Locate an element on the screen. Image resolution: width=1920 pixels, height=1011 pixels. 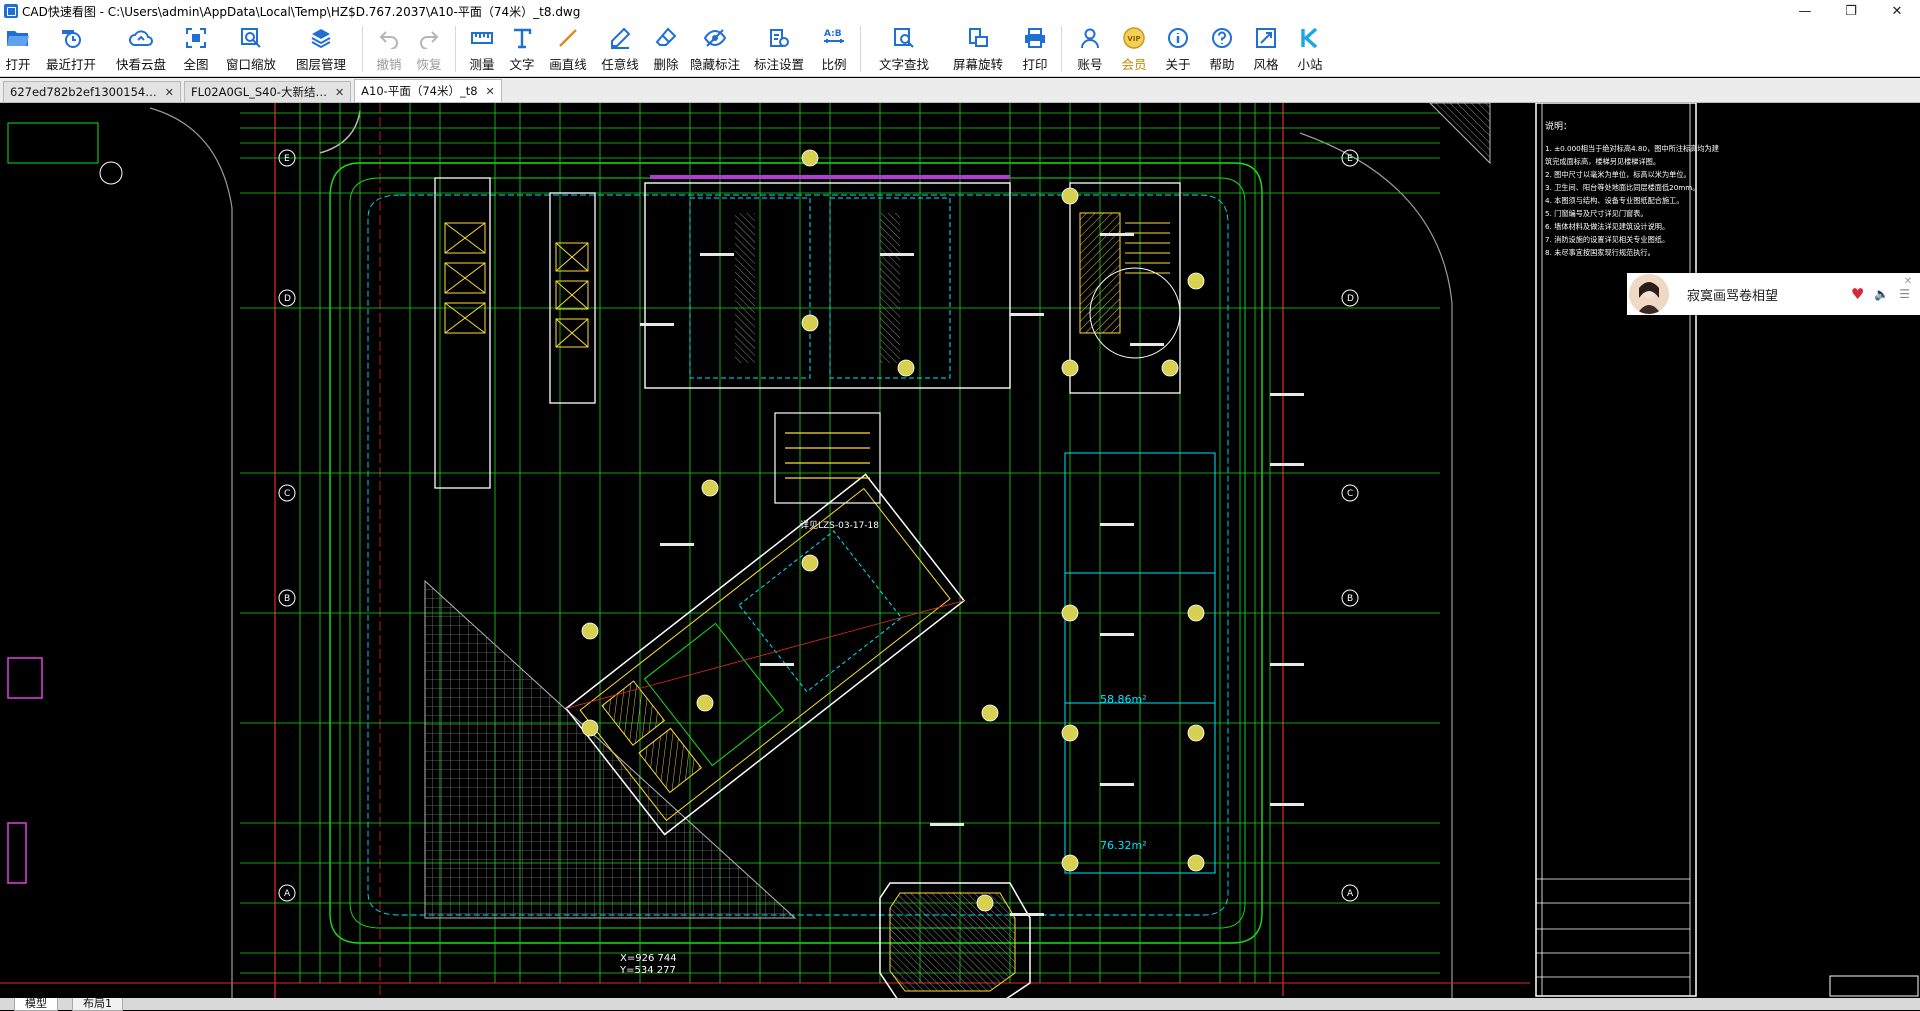
fullview-button: 全图 is located at coordinates (196, 49).